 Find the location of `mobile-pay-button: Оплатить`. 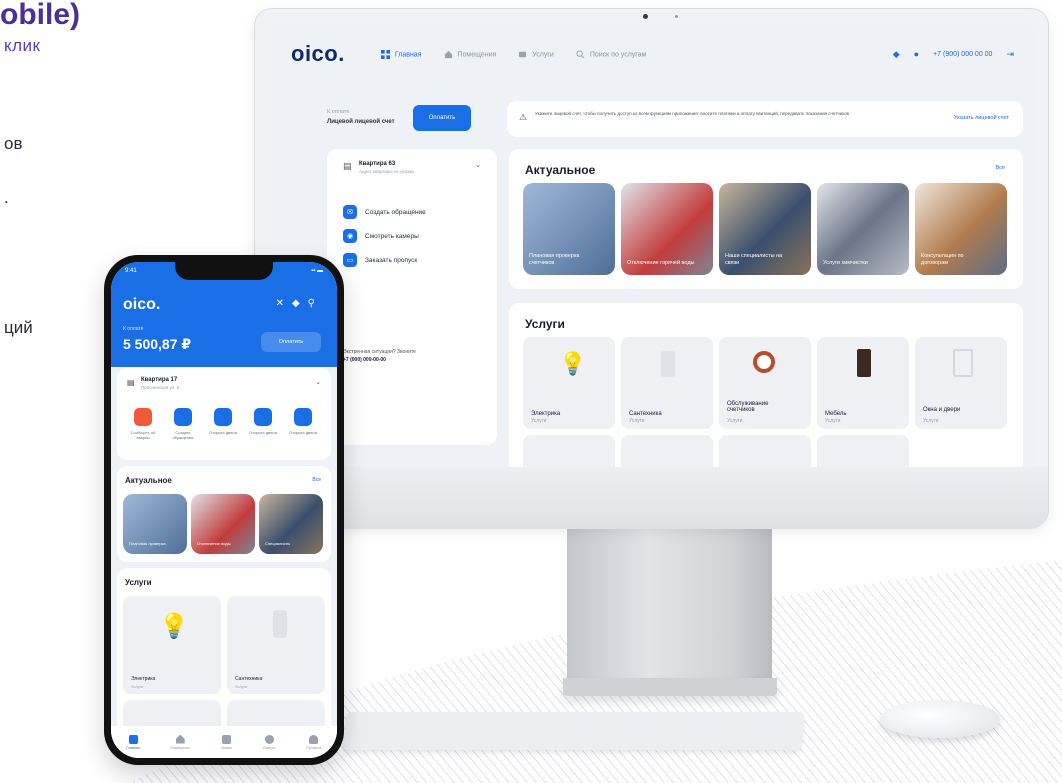

mobile-pay-button: Оплатить is located at coordinates (291, 342).